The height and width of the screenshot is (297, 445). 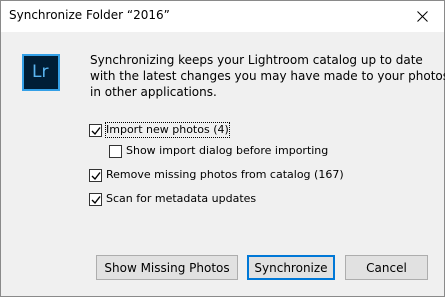 I want to click on show-missing-photos-button: Show Missing Photos, so click(x=167, y=267).